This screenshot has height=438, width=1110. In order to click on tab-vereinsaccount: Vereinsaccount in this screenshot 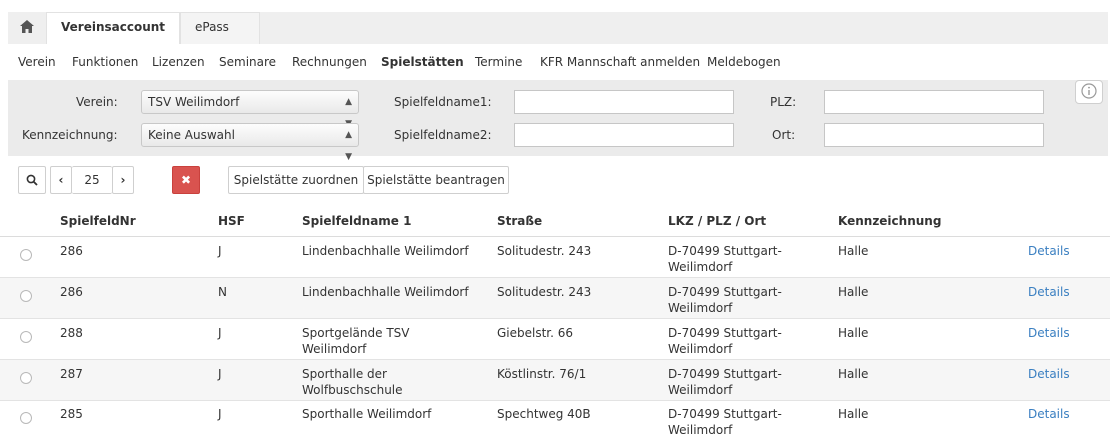, I will do `click(113, 28)`.